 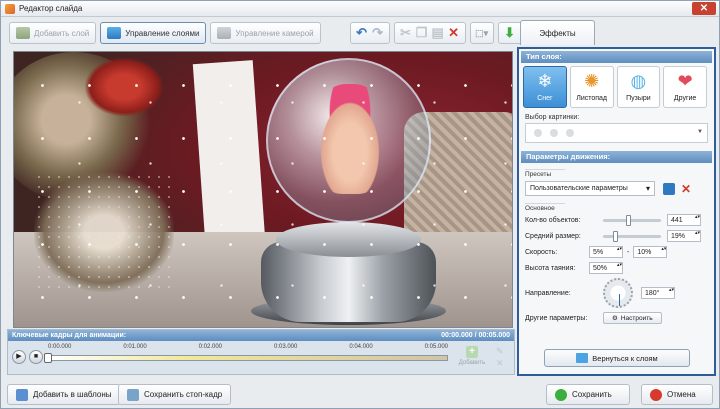 I want to click on count-slider, so click(x=632, y=220).